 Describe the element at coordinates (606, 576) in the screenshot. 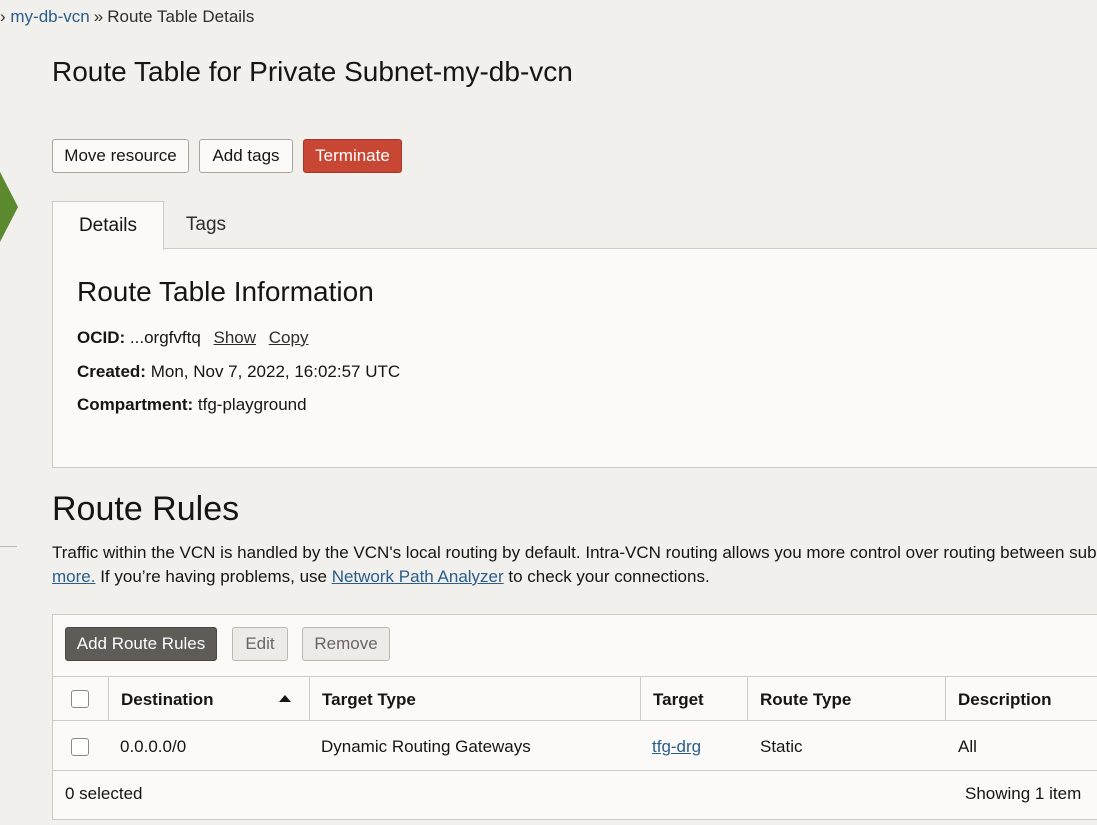

I see `description-text-end: to check your connections.` at that location.